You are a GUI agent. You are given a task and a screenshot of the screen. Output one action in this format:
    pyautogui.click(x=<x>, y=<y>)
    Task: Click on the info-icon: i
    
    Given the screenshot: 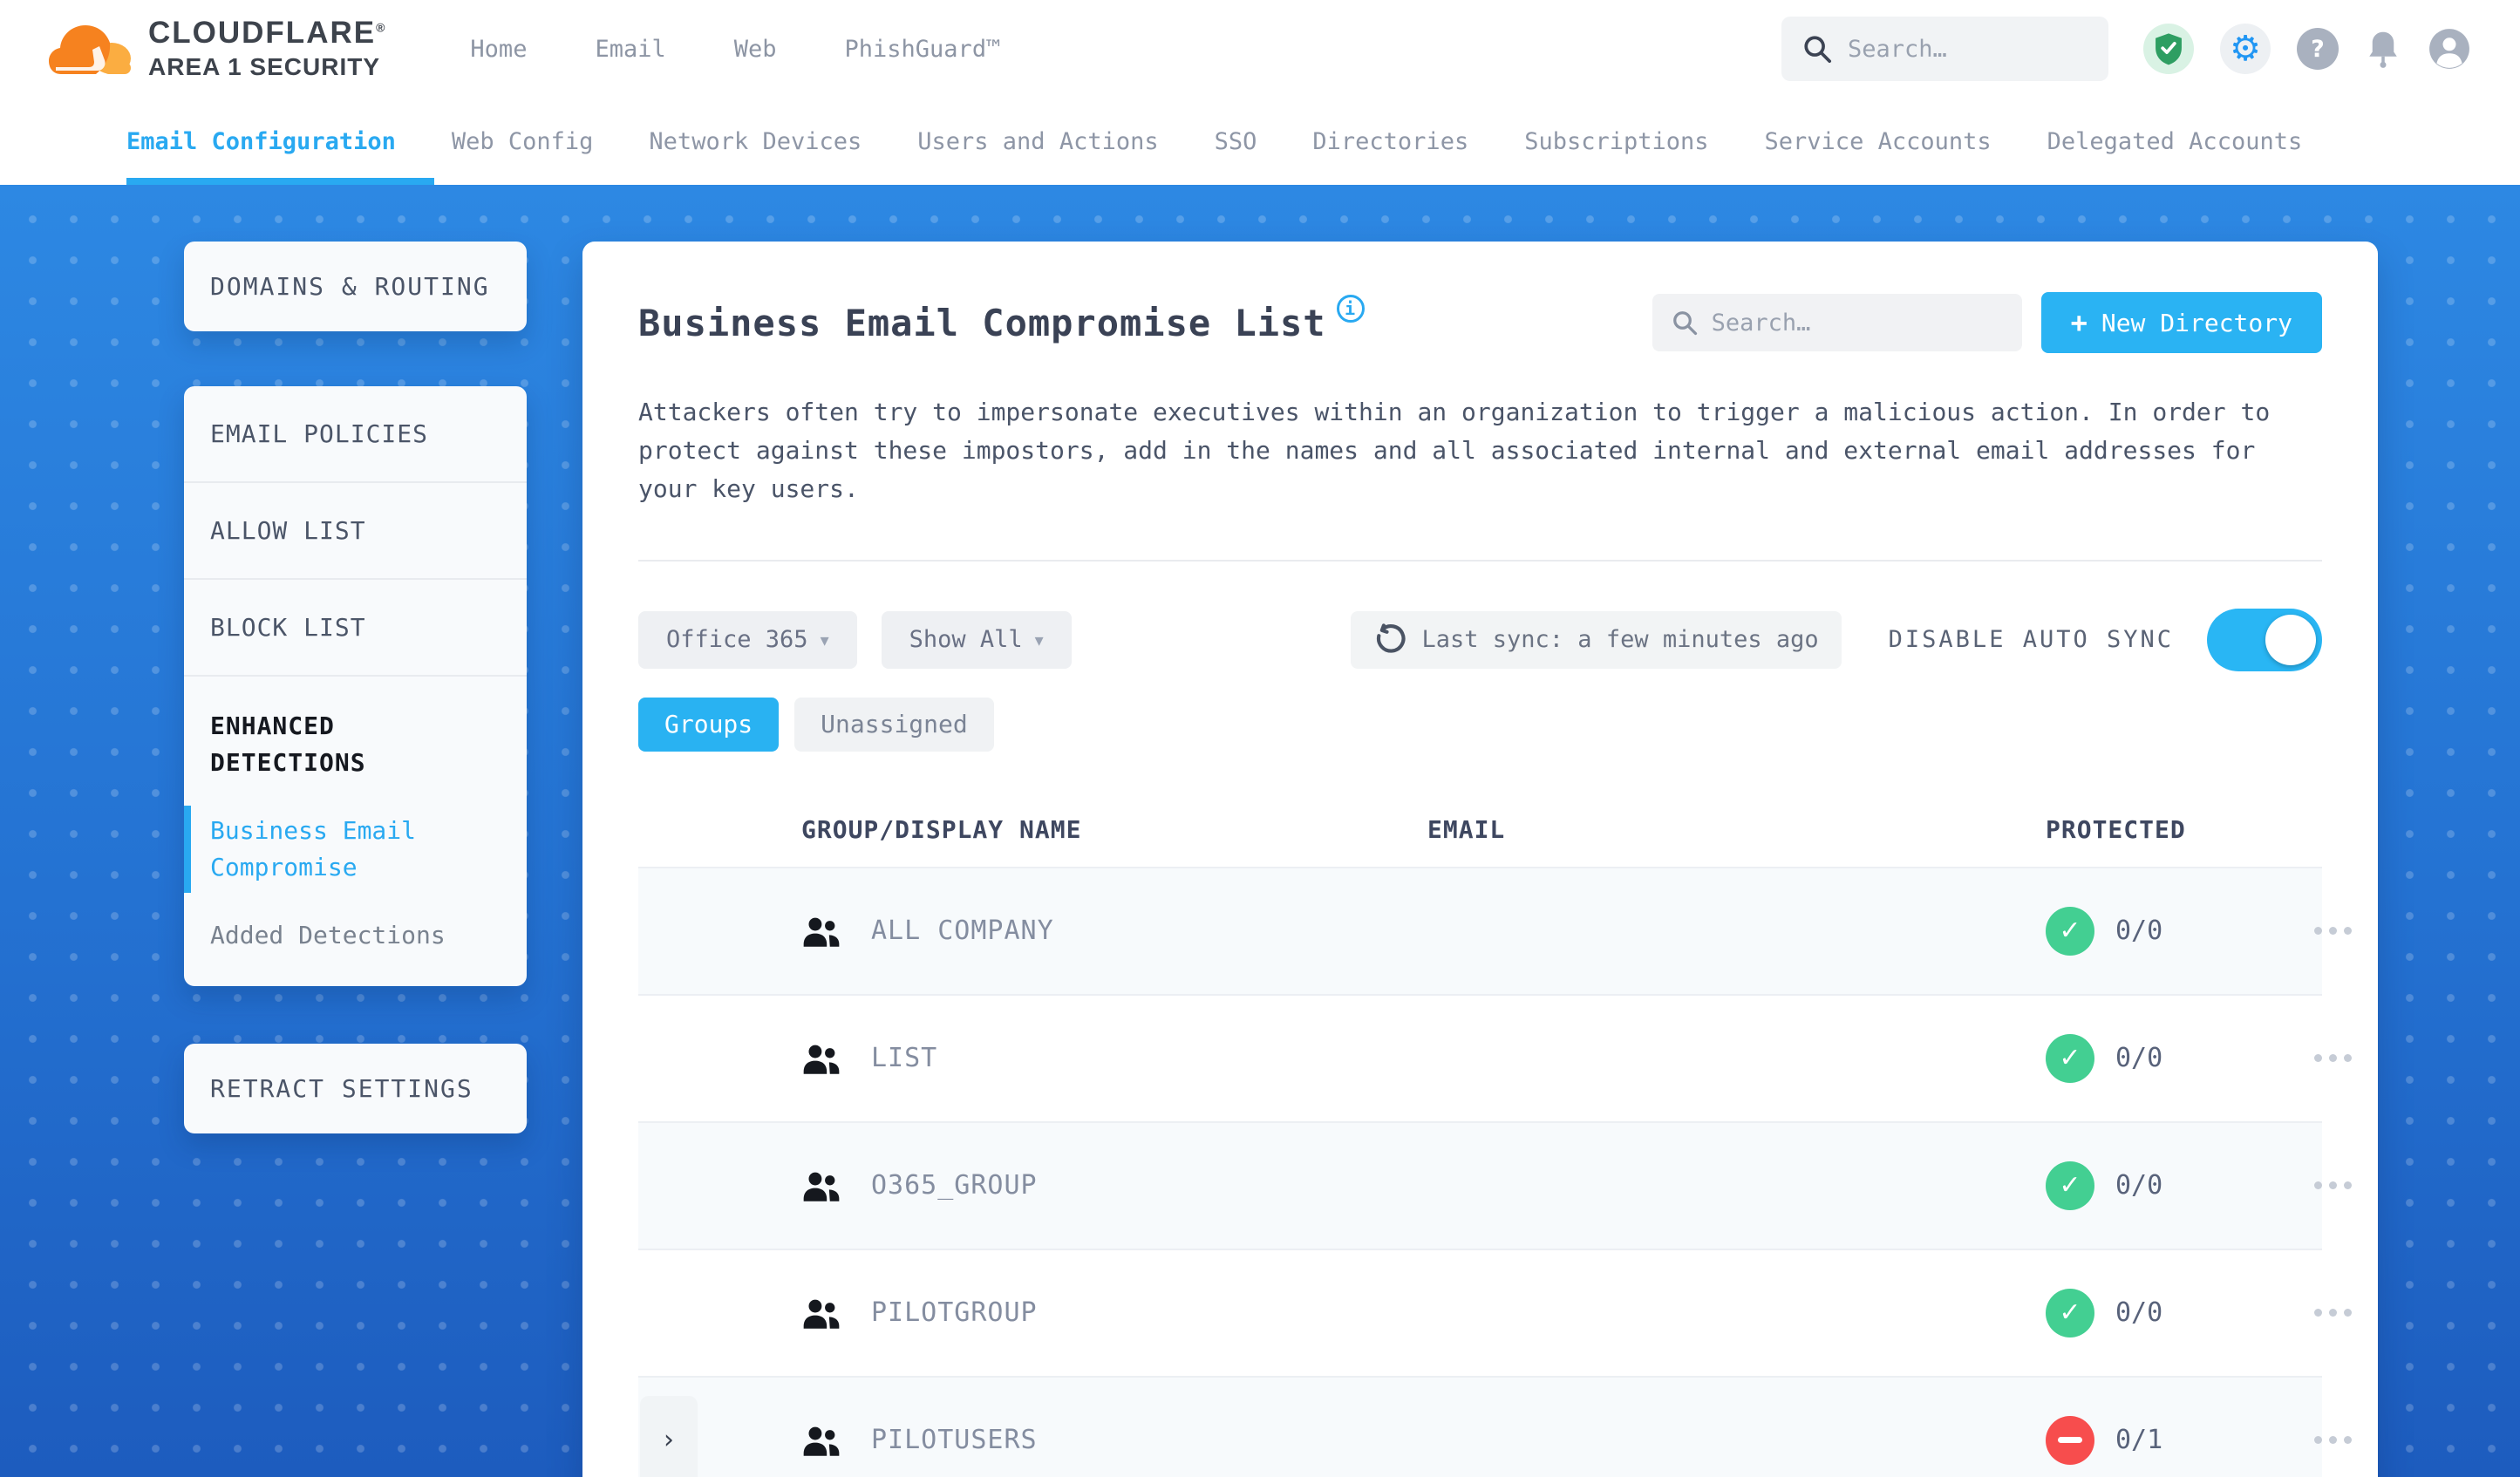 What is the action you would take?
    pyautogui.click(x=1350, y=308)
    